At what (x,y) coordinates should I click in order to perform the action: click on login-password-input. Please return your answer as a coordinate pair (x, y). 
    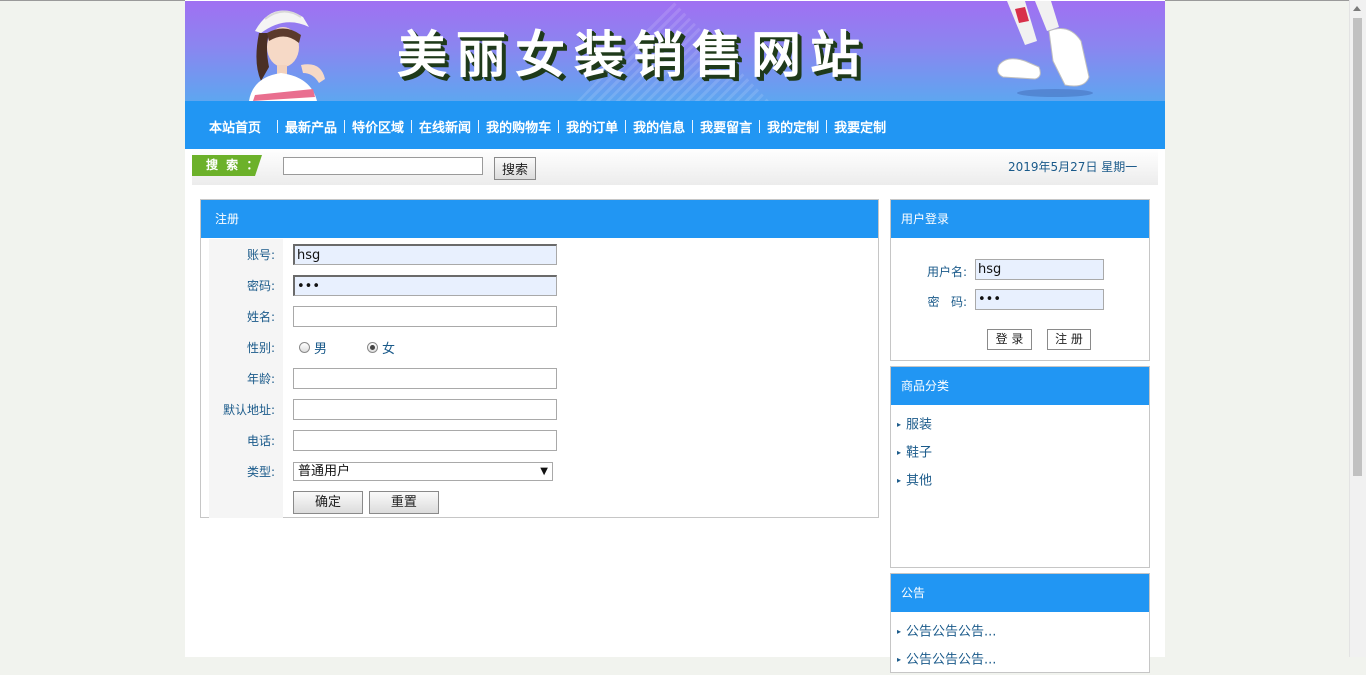
    Looking at the image, I should click on (1039, 299).